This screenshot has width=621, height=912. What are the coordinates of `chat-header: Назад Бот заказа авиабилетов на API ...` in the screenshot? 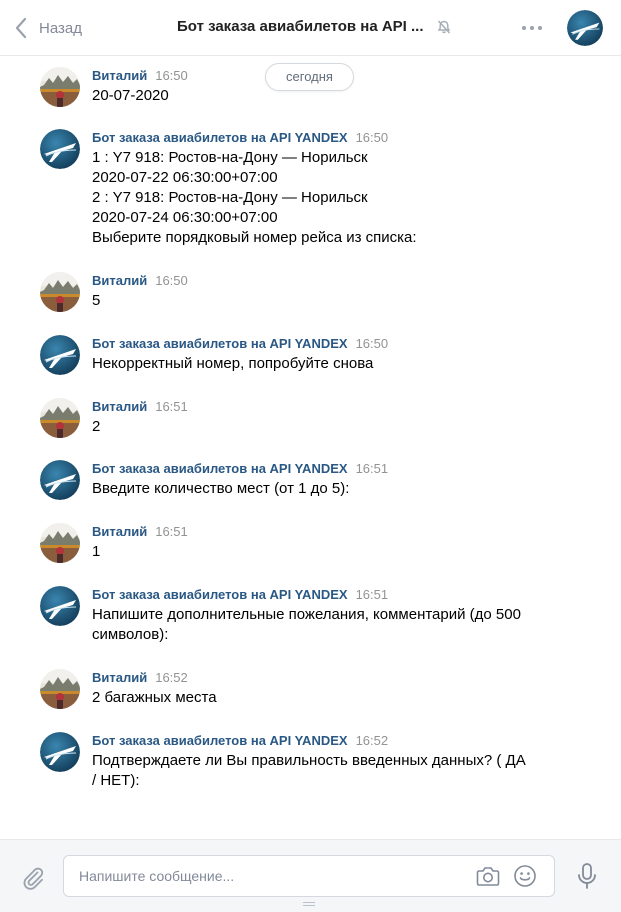 It's located at (310, 28).